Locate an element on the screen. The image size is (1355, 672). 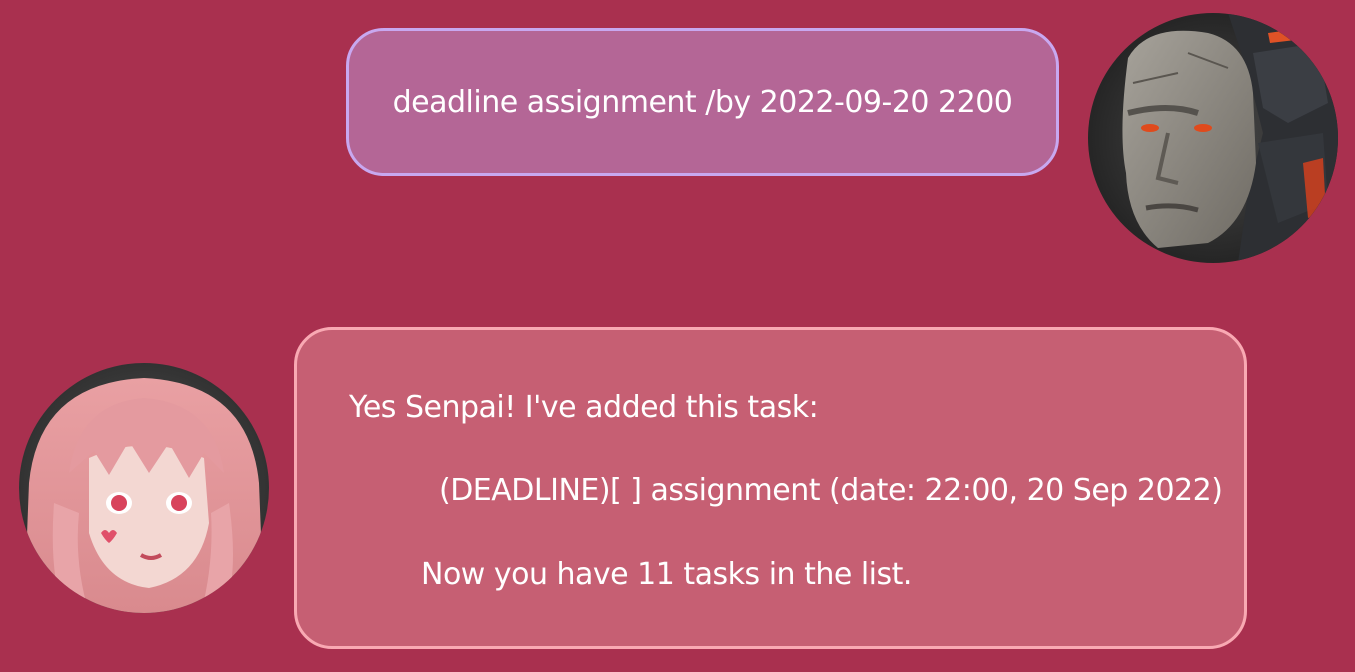
bot-avatar-icon is located at coordinates (144, 488).